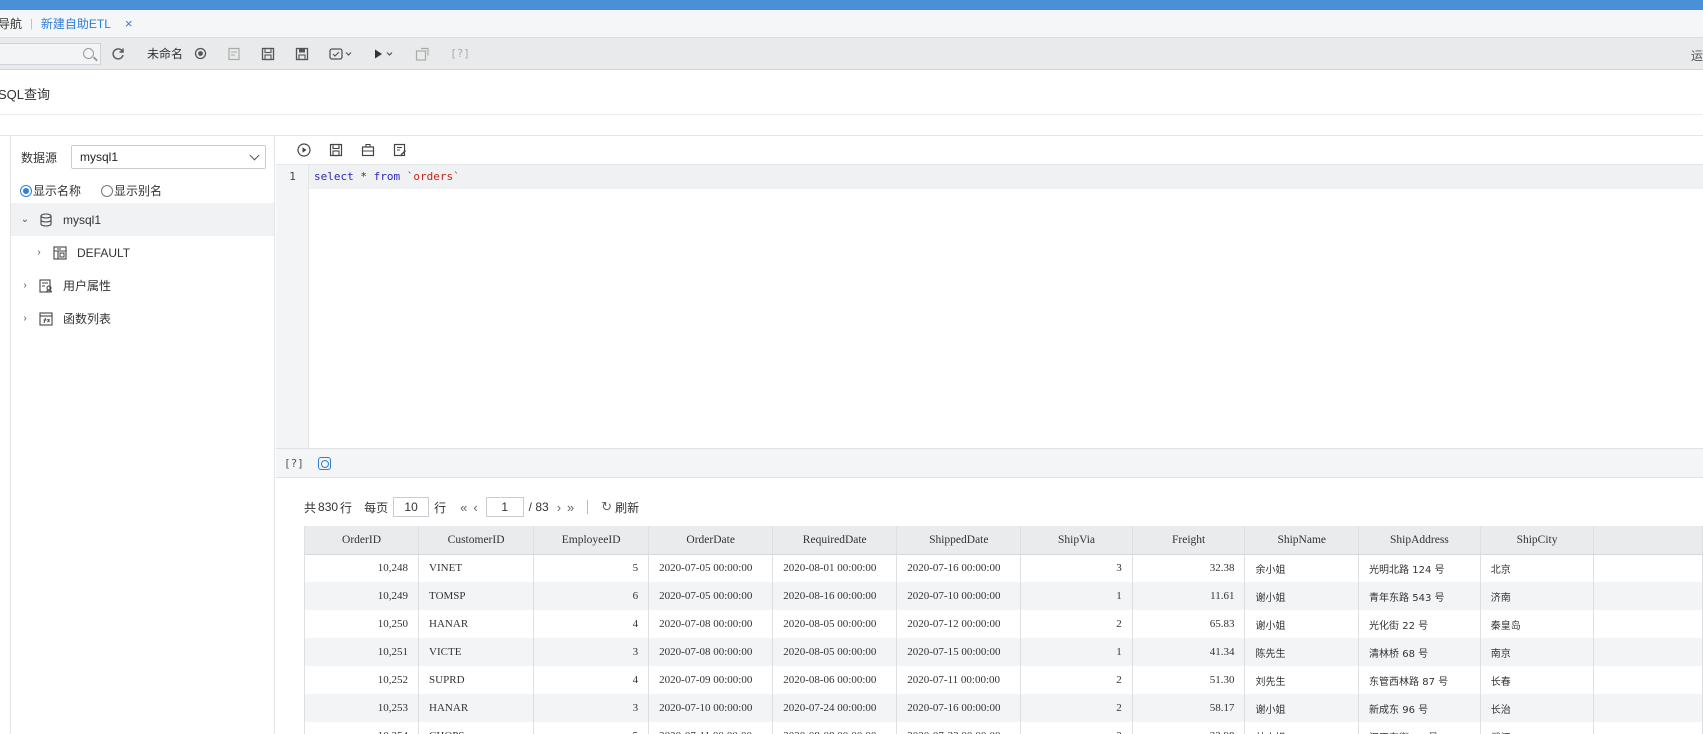 The height and width of the screenshot is (734, 1703). I want to click on table-cell: 51.30, so click(1189, 680).